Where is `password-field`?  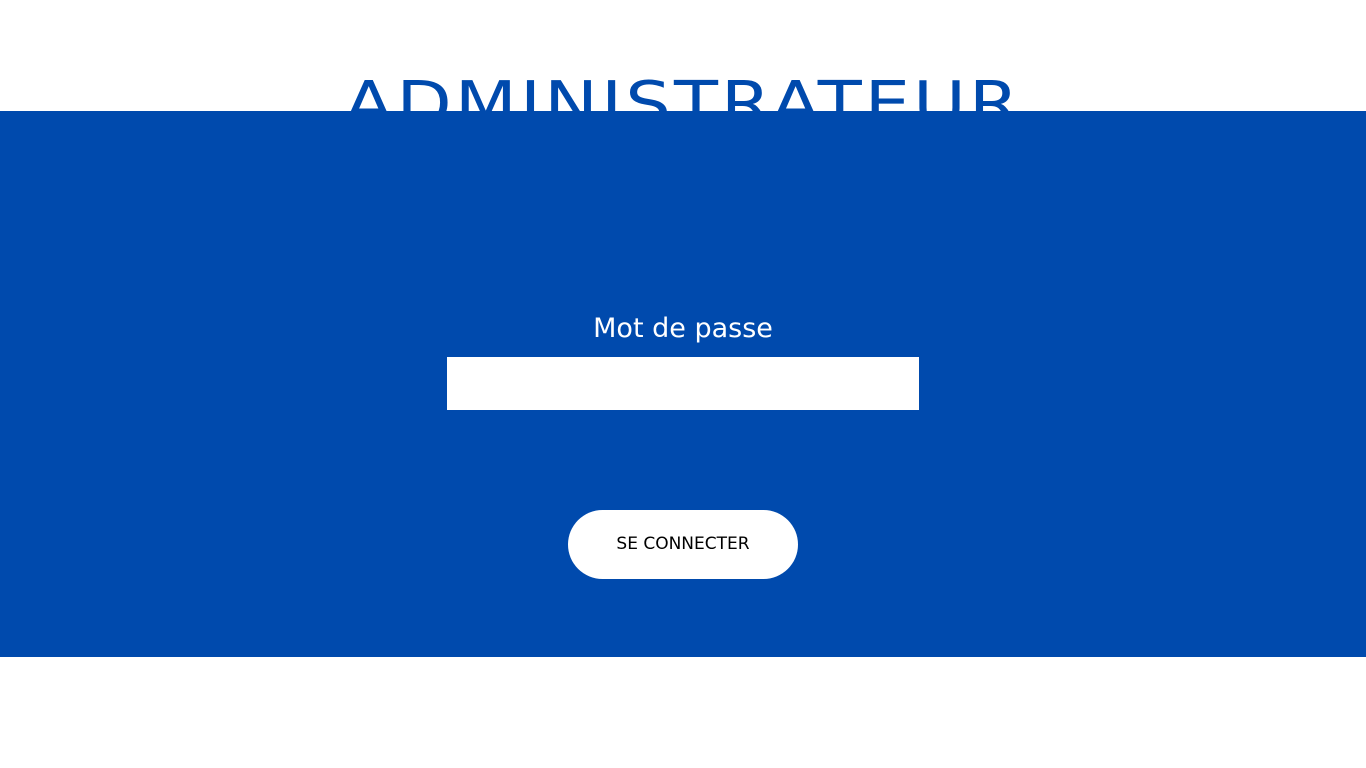
password-field is located at coordinates (683, 383).